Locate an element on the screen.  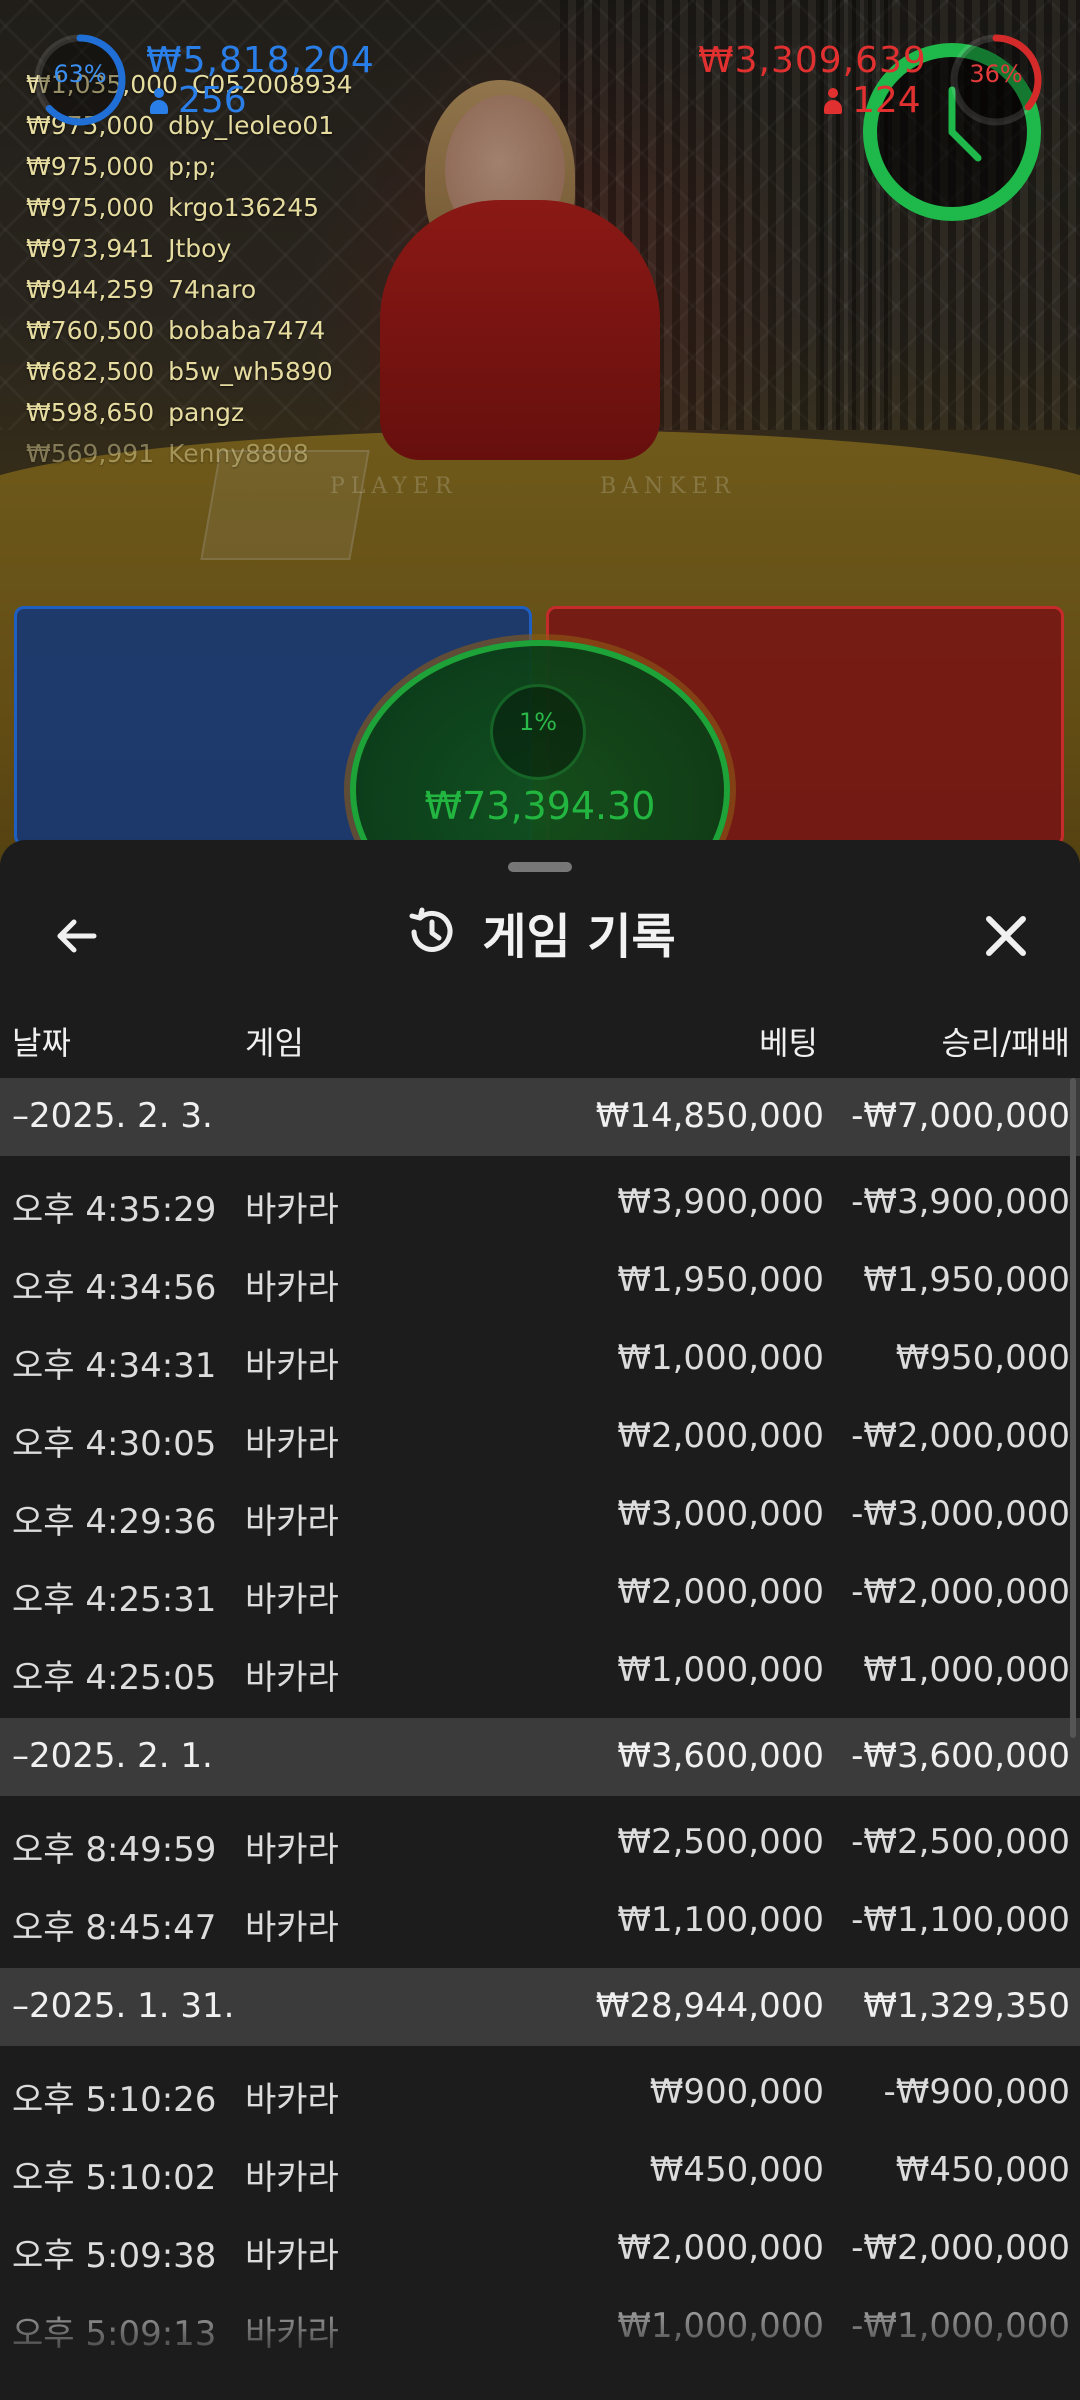
row-time: 오후 4:29:36 is located at coordinates (114, 1522).